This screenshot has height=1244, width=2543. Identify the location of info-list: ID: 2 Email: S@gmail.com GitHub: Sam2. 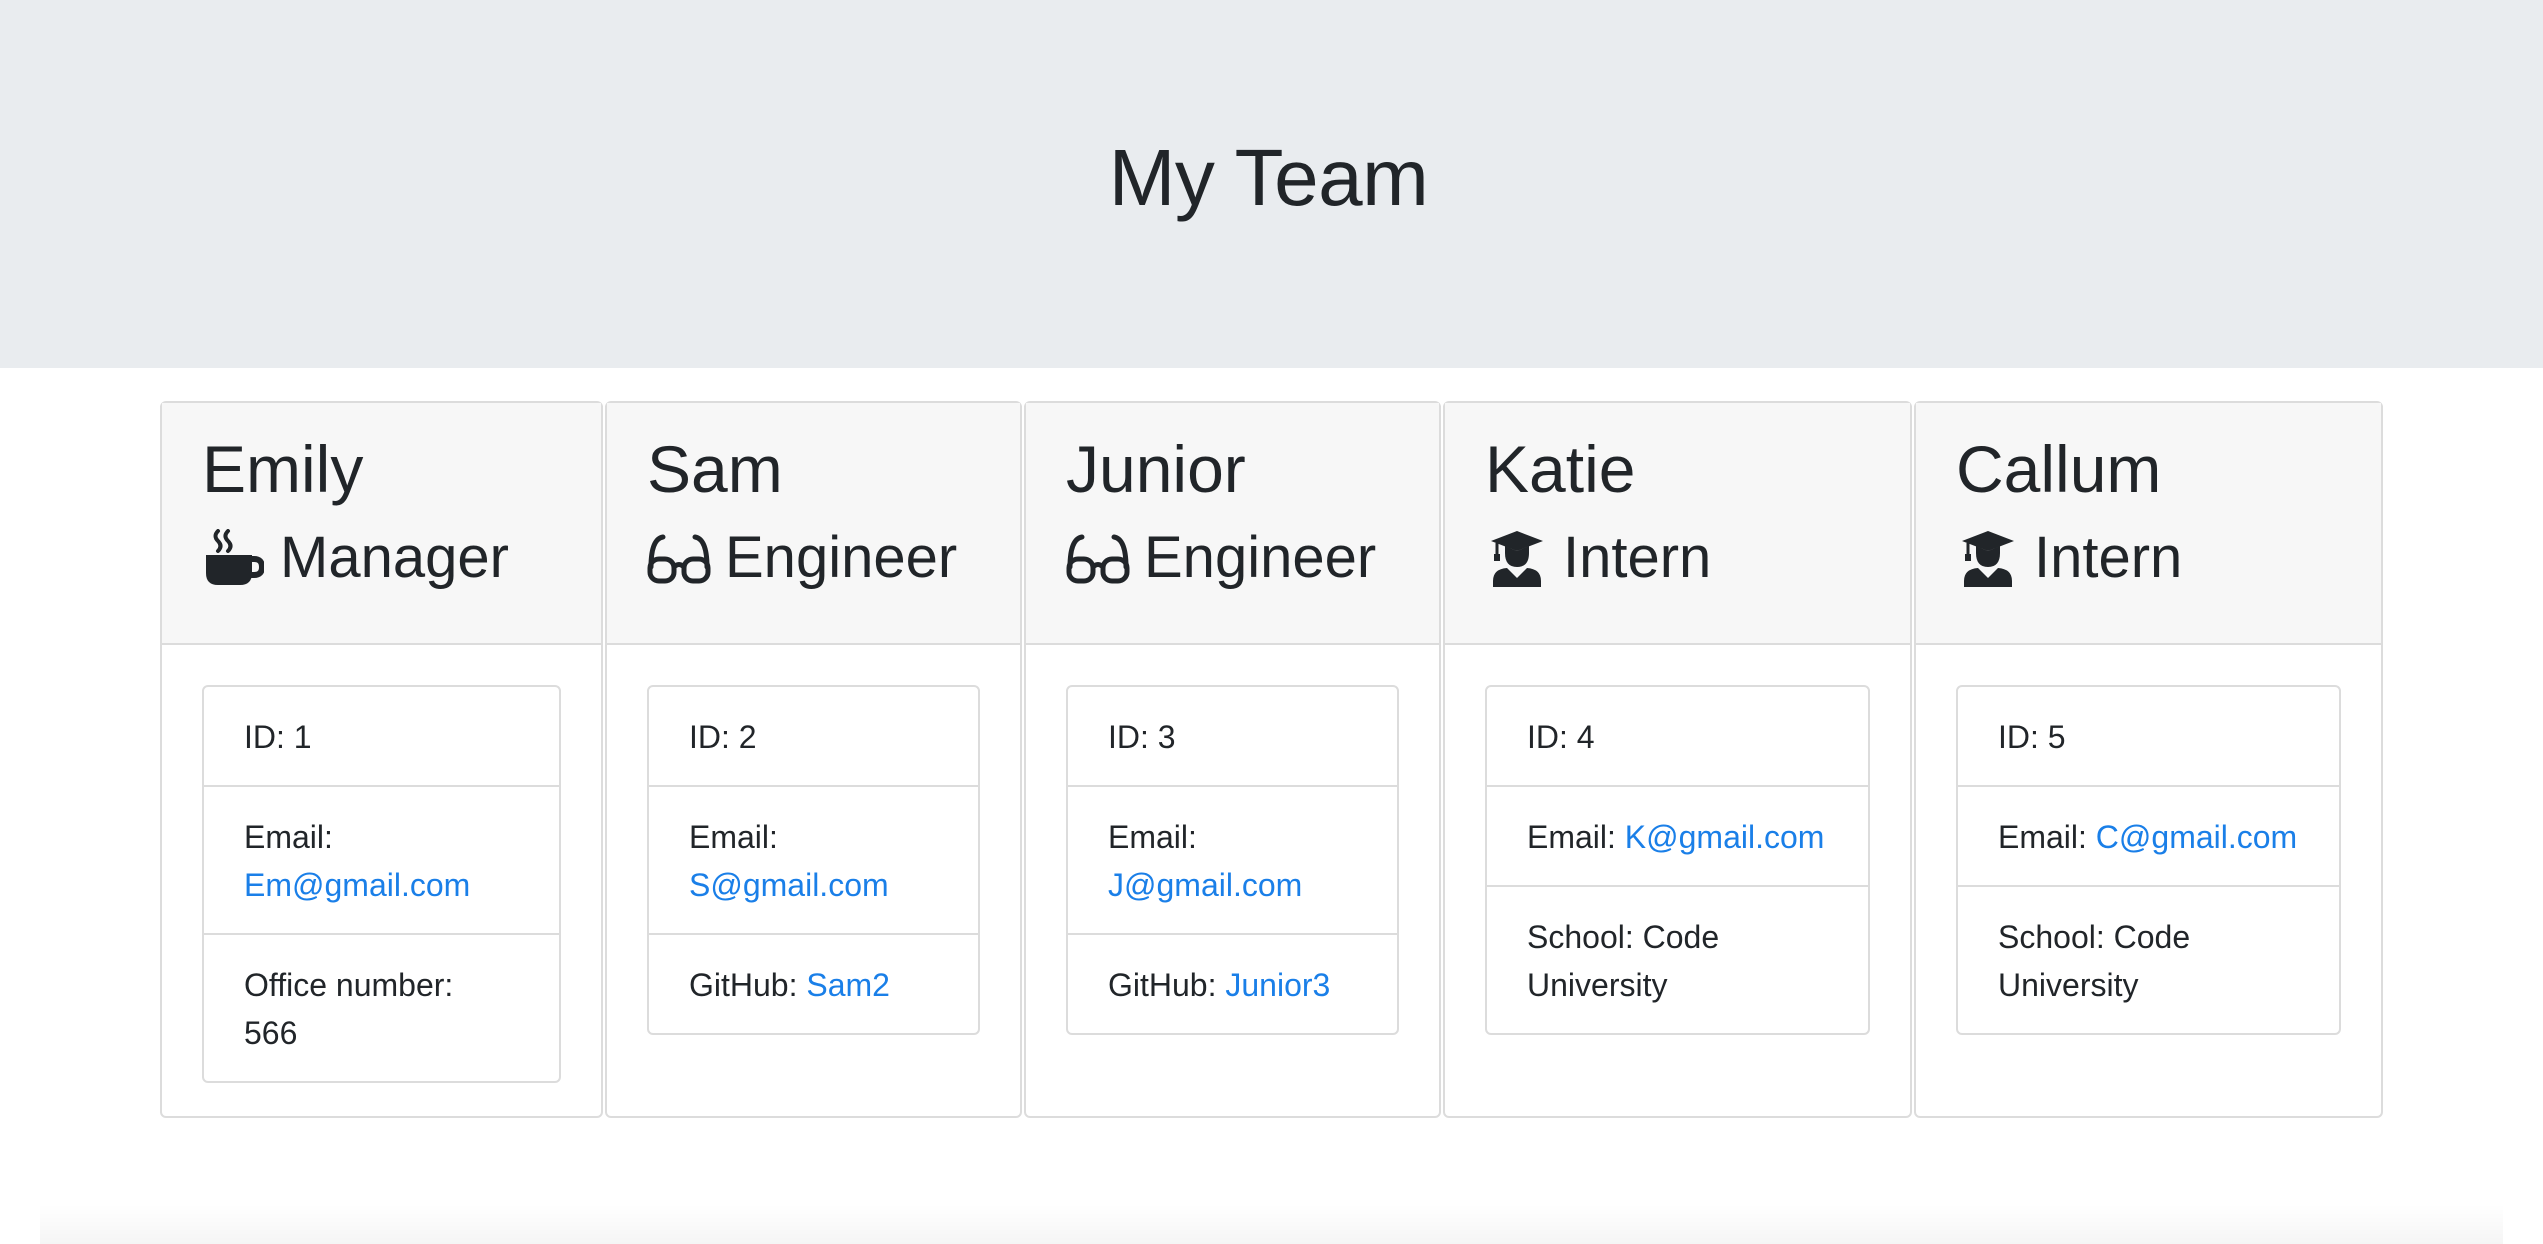
(813, 860).